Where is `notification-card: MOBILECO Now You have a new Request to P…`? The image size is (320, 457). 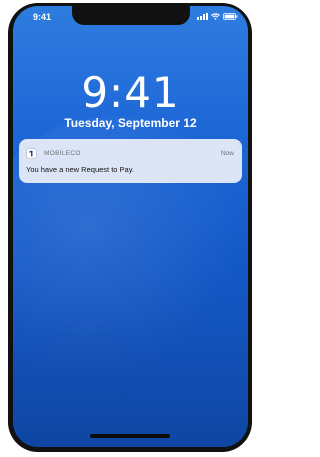
notification-card: MOBILECO Now You have a new Request to P… is located at coordinates (130, 161).